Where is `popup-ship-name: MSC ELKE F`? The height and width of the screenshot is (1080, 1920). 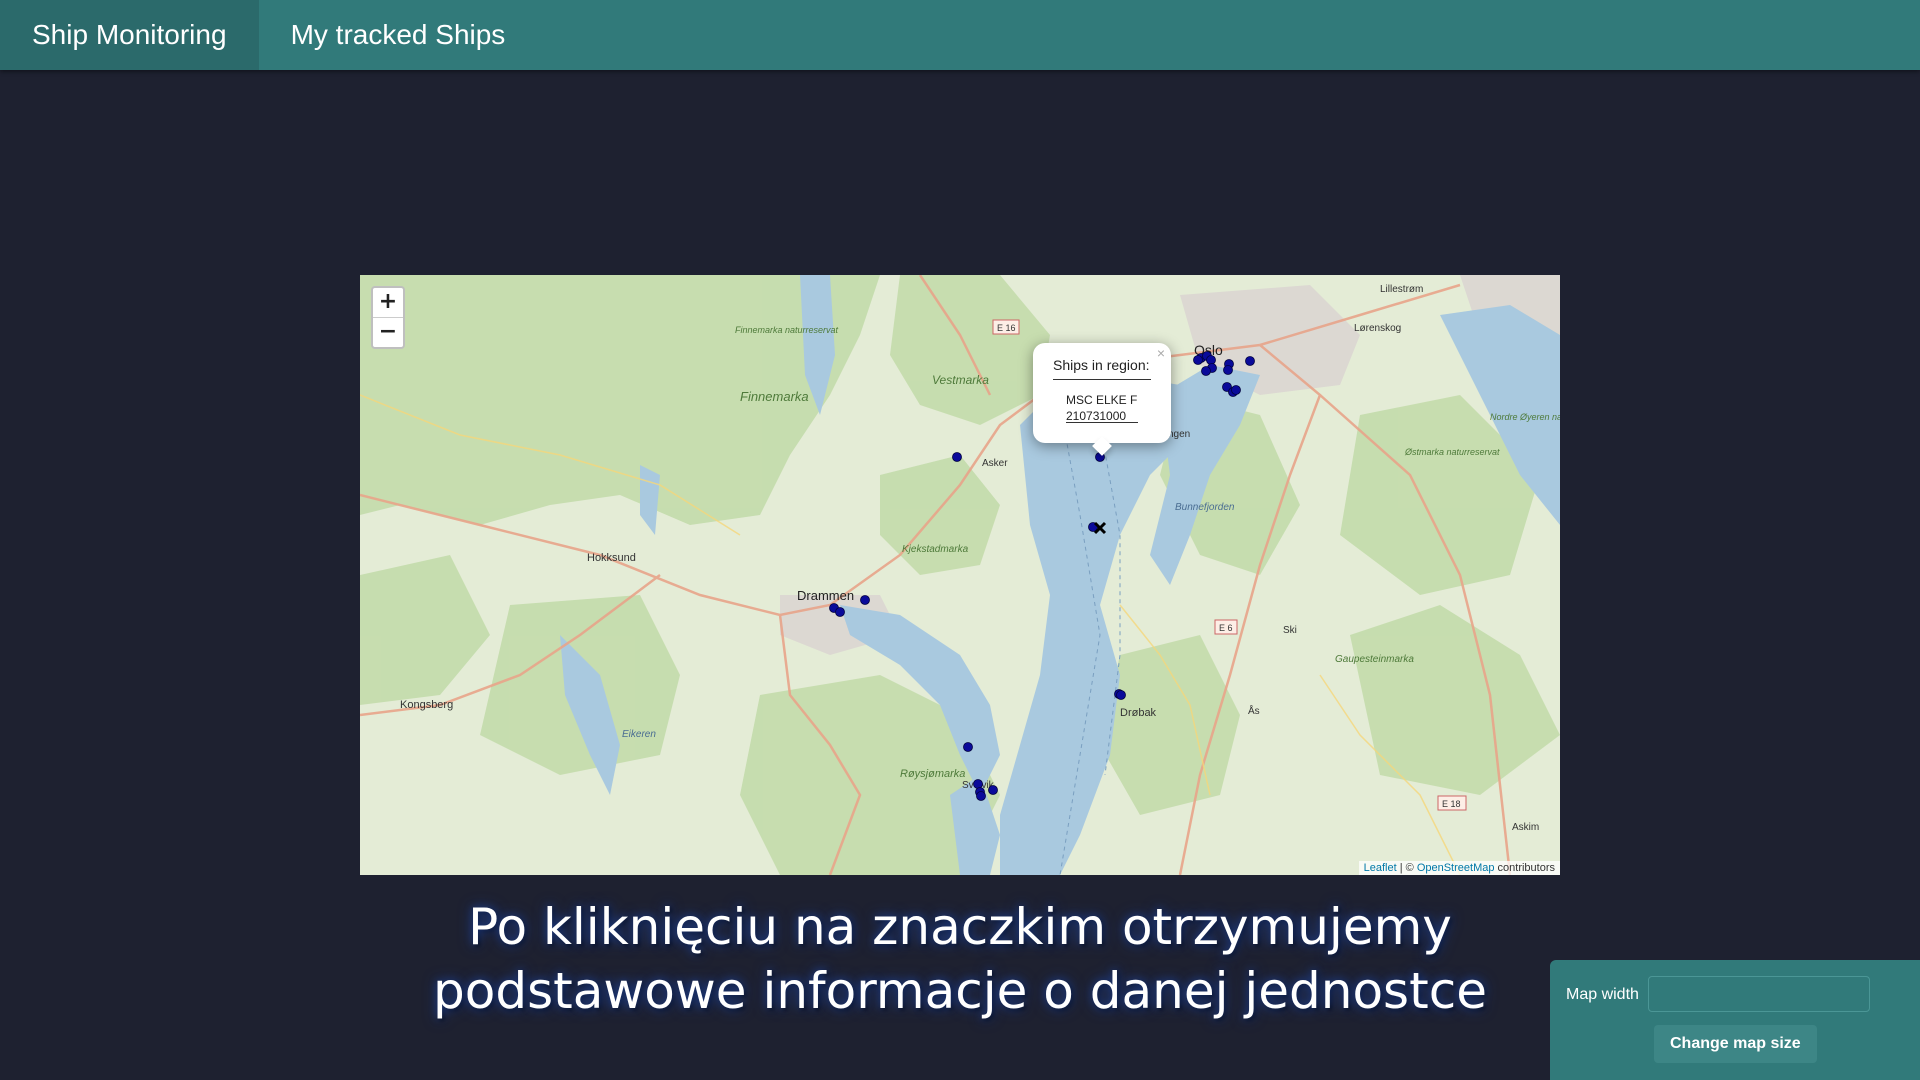 popup-ship-name: MSC ELKE F is located at coordinates (1102, 400).